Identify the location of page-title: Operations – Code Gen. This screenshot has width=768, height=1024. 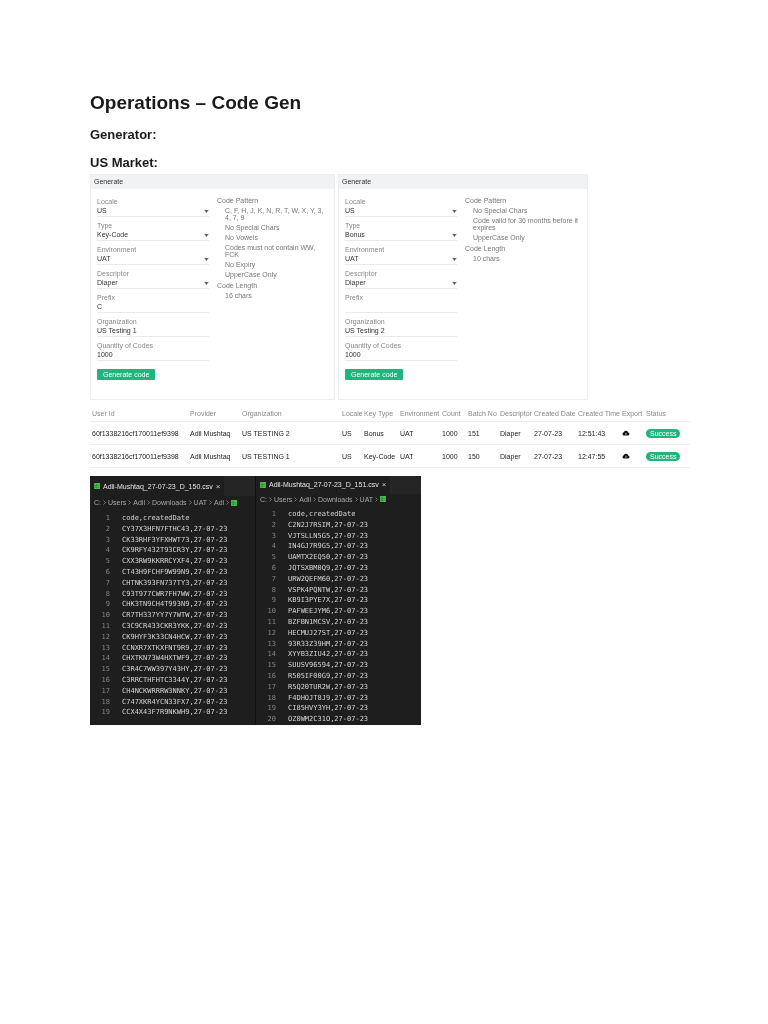
(196, 103).